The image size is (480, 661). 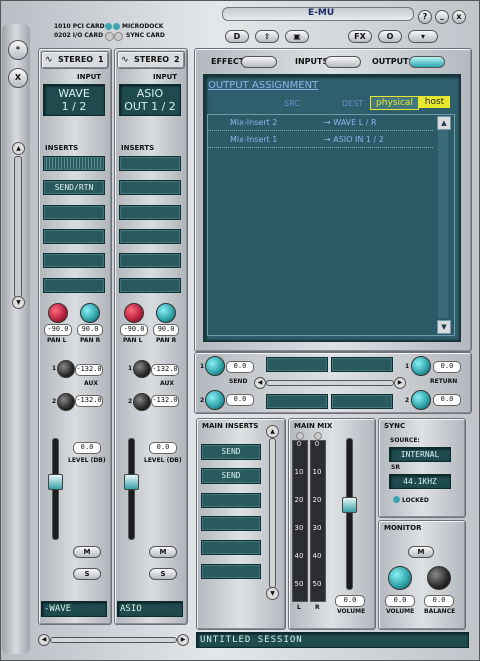 What do you see at coordinates (425, 17) in the screenshot?
I see `help-button: ?` at bounding box center [425, 17].